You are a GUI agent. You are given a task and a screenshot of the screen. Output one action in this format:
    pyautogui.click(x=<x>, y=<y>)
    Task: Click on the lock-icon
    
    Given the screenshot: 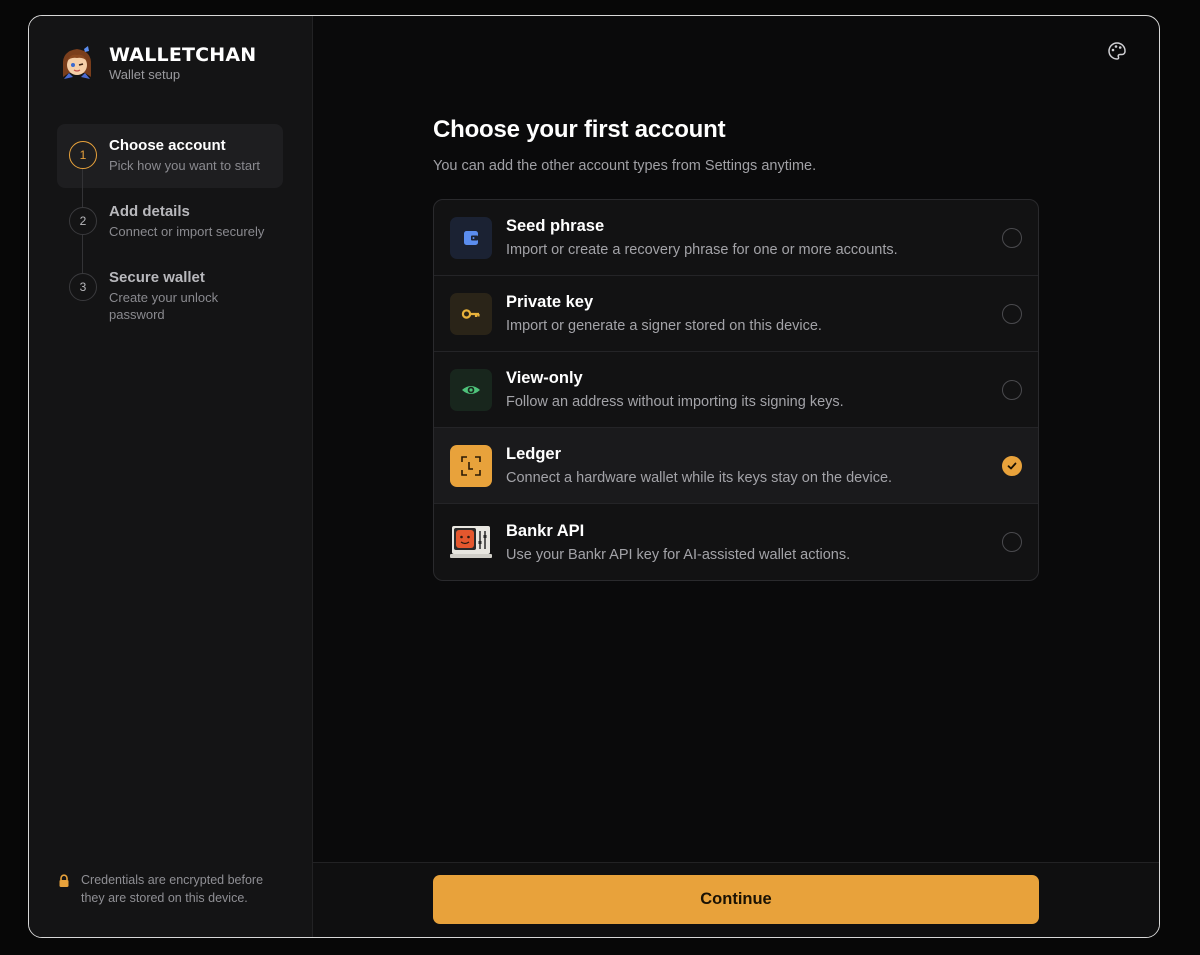 What is the action you would take?
    pyautogui.click(x=64, y=880)
    